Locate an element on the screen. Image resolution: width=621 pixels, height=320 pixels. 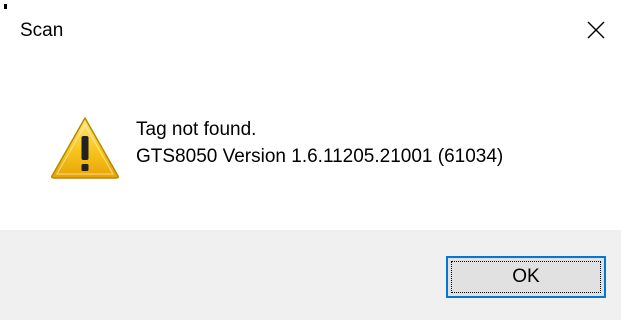
window-title: Scan is located at coordinates (42, 30).